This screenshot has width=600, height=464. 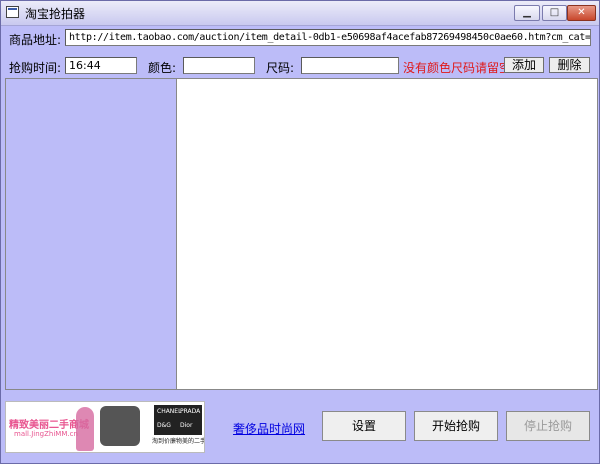 I want to click on ad-brand-prada: PRADA, so click(x=190, y=411).